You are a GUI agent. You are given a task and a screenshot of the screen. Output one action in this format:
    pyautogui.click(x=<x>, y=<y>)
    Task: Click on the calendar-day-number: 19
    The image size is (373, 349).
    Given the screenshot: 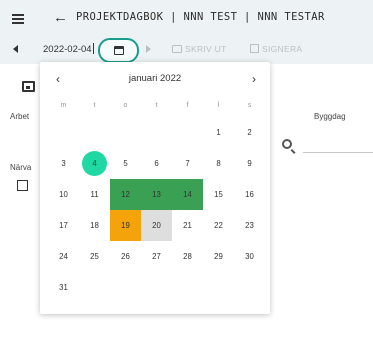 What is the action you would take?
    pyautogui.click(x=125, y=225)
    